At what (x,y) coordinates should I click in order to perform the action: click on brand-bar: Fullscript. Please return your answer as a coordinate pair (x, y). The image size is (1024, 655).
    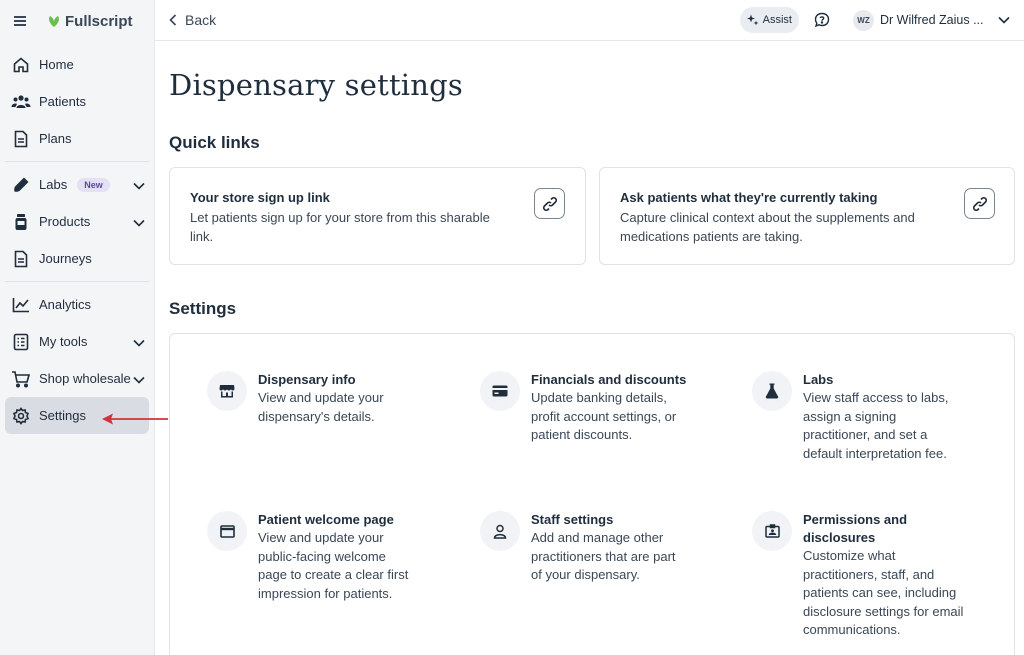
    Looking at the image, I should click on (77, 21).